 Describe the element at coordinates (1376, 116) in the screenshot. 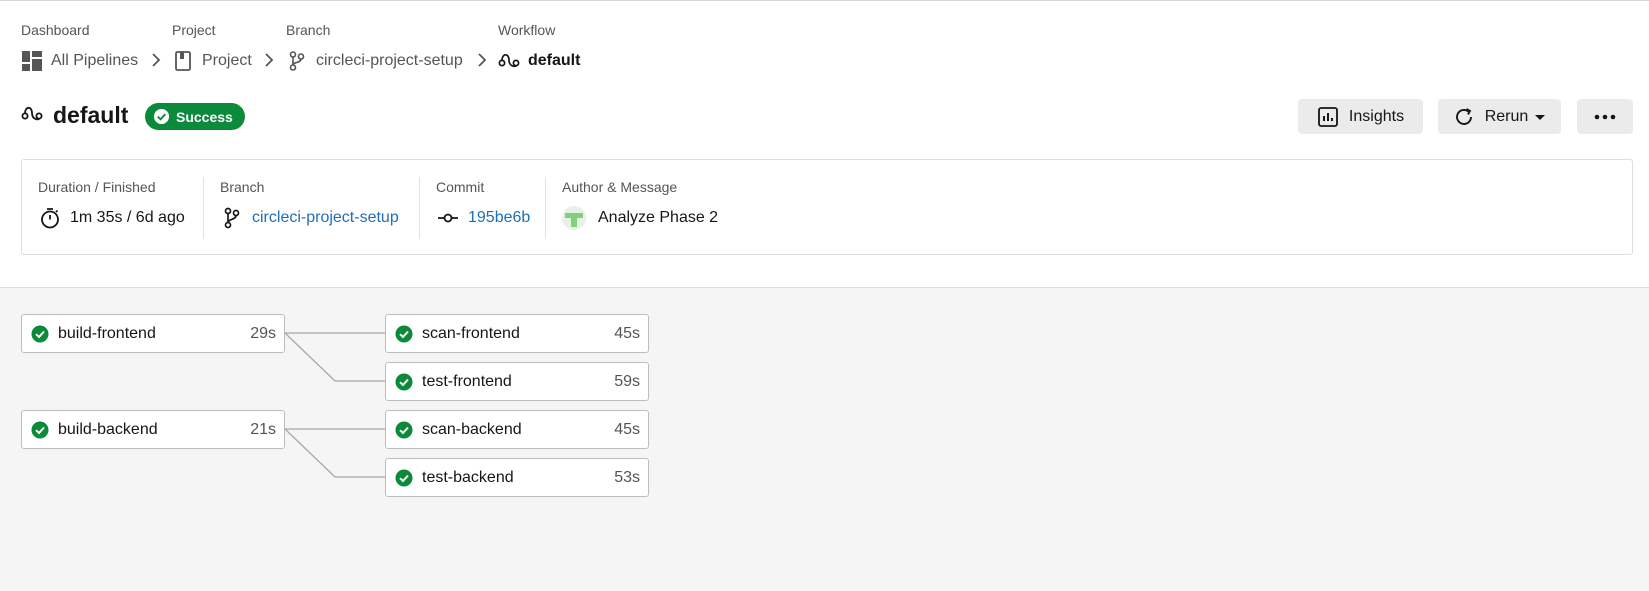

I see `insights-button-label: Insights` at that location.